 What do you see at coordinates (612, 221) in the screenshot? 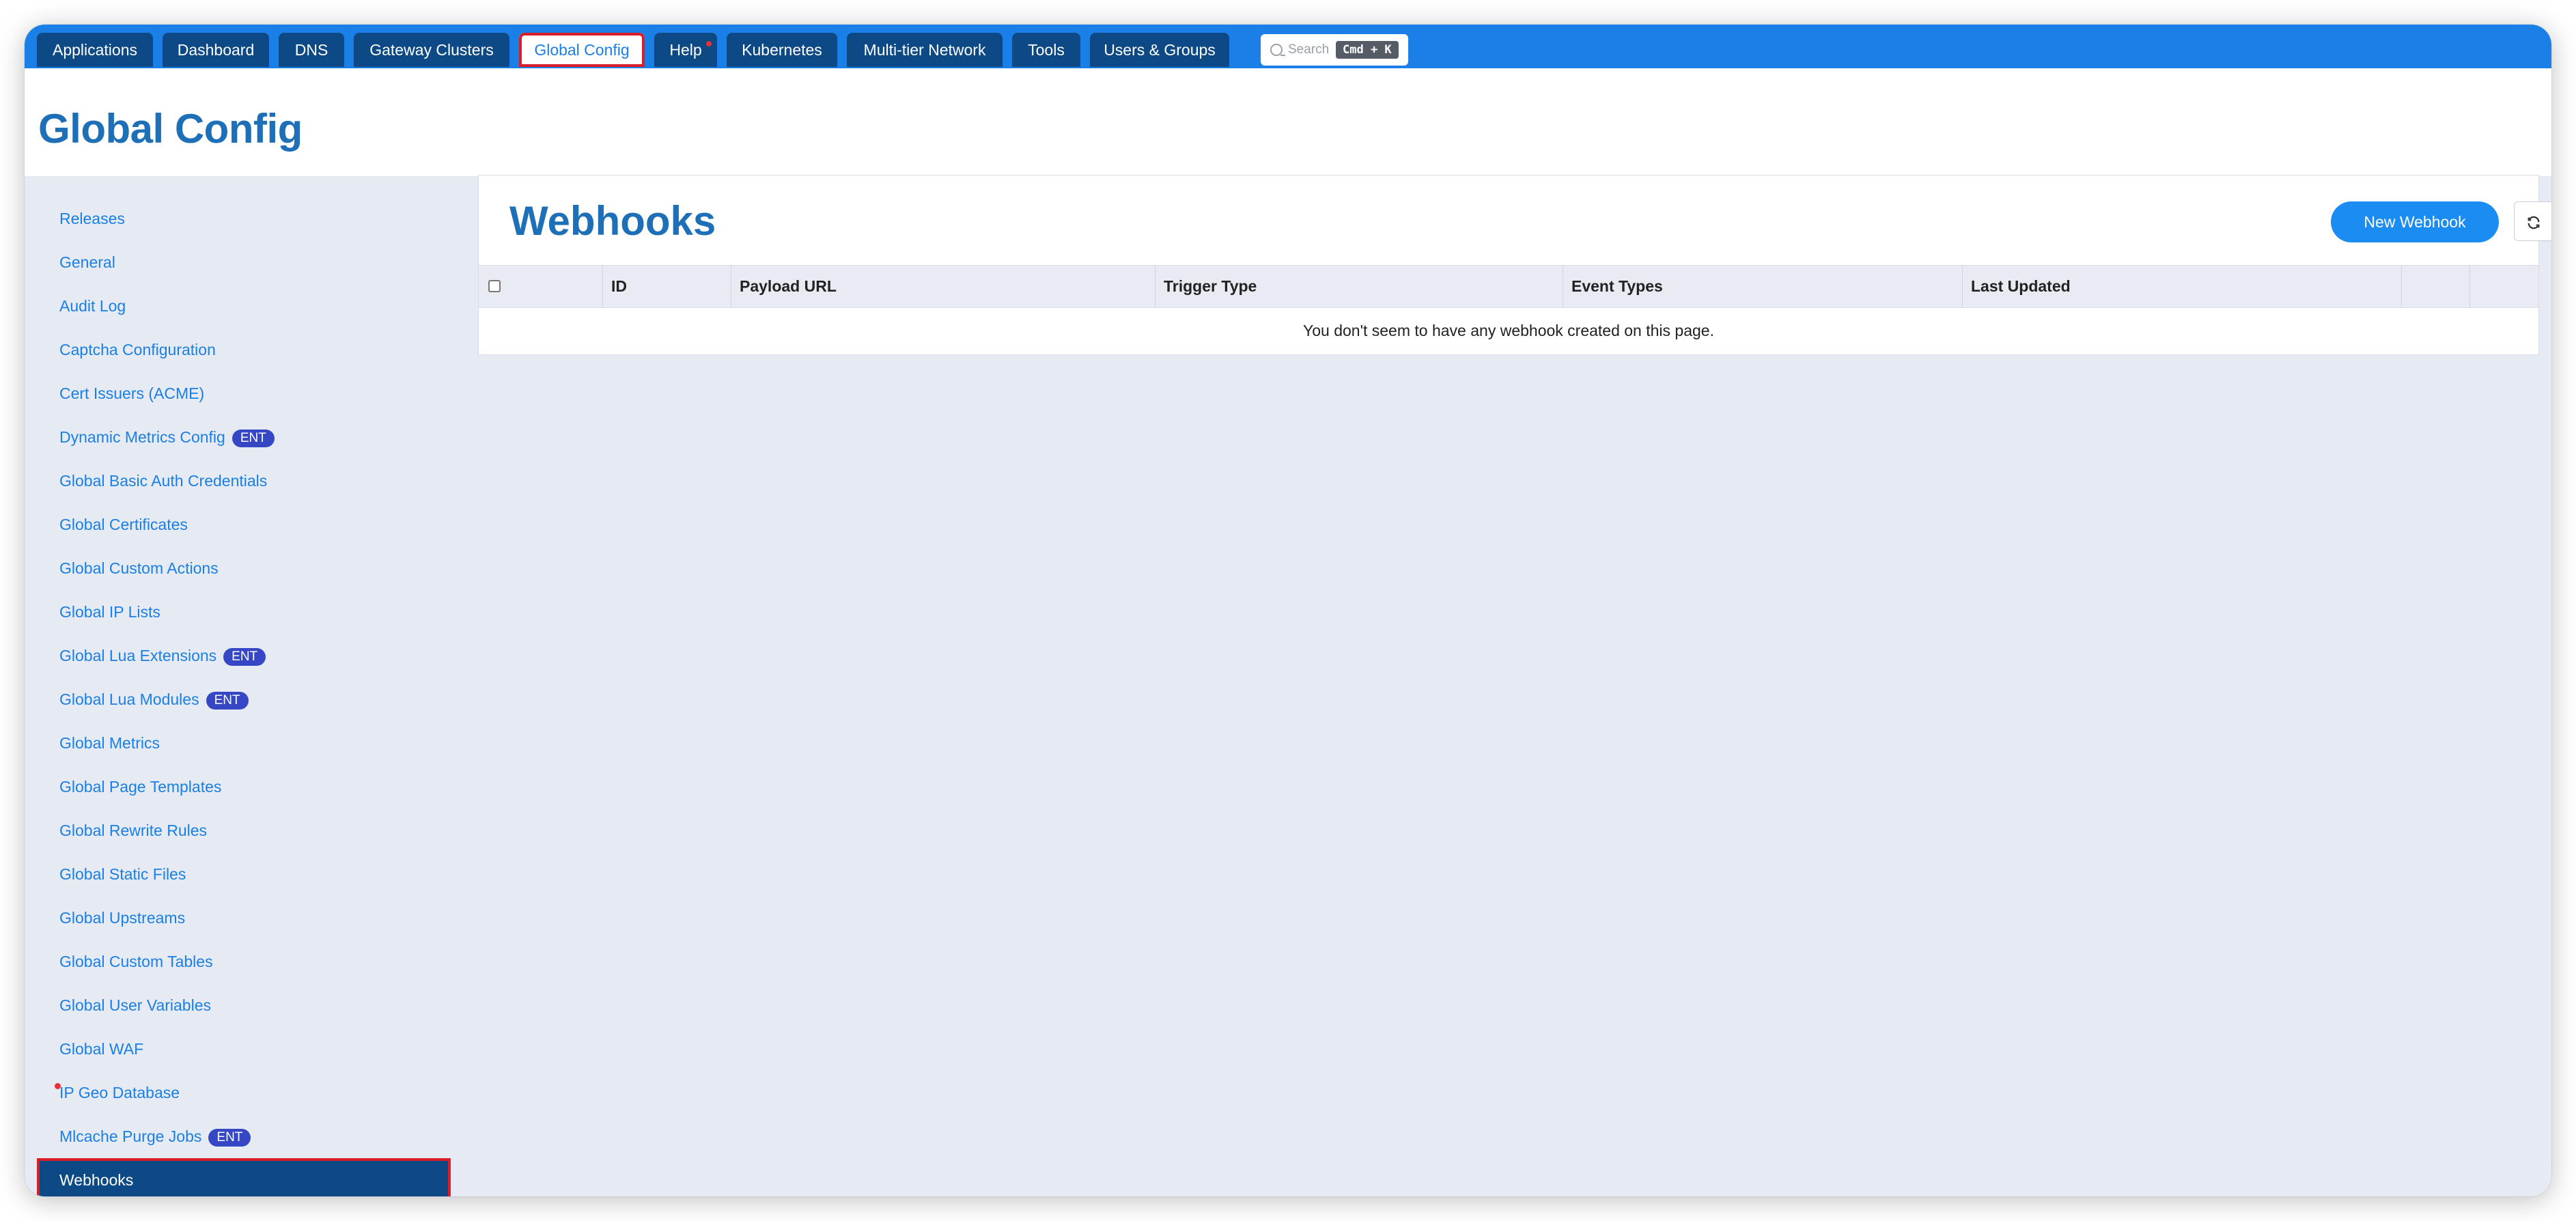
I see `panel-title: Webhooks` at bounding box center [612, 221].